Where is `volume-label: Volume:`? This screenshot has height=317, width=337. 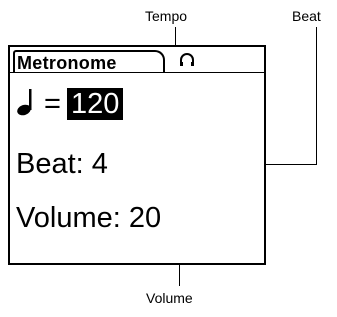 volume-label: Volume: is located at coordinates (68, 218).